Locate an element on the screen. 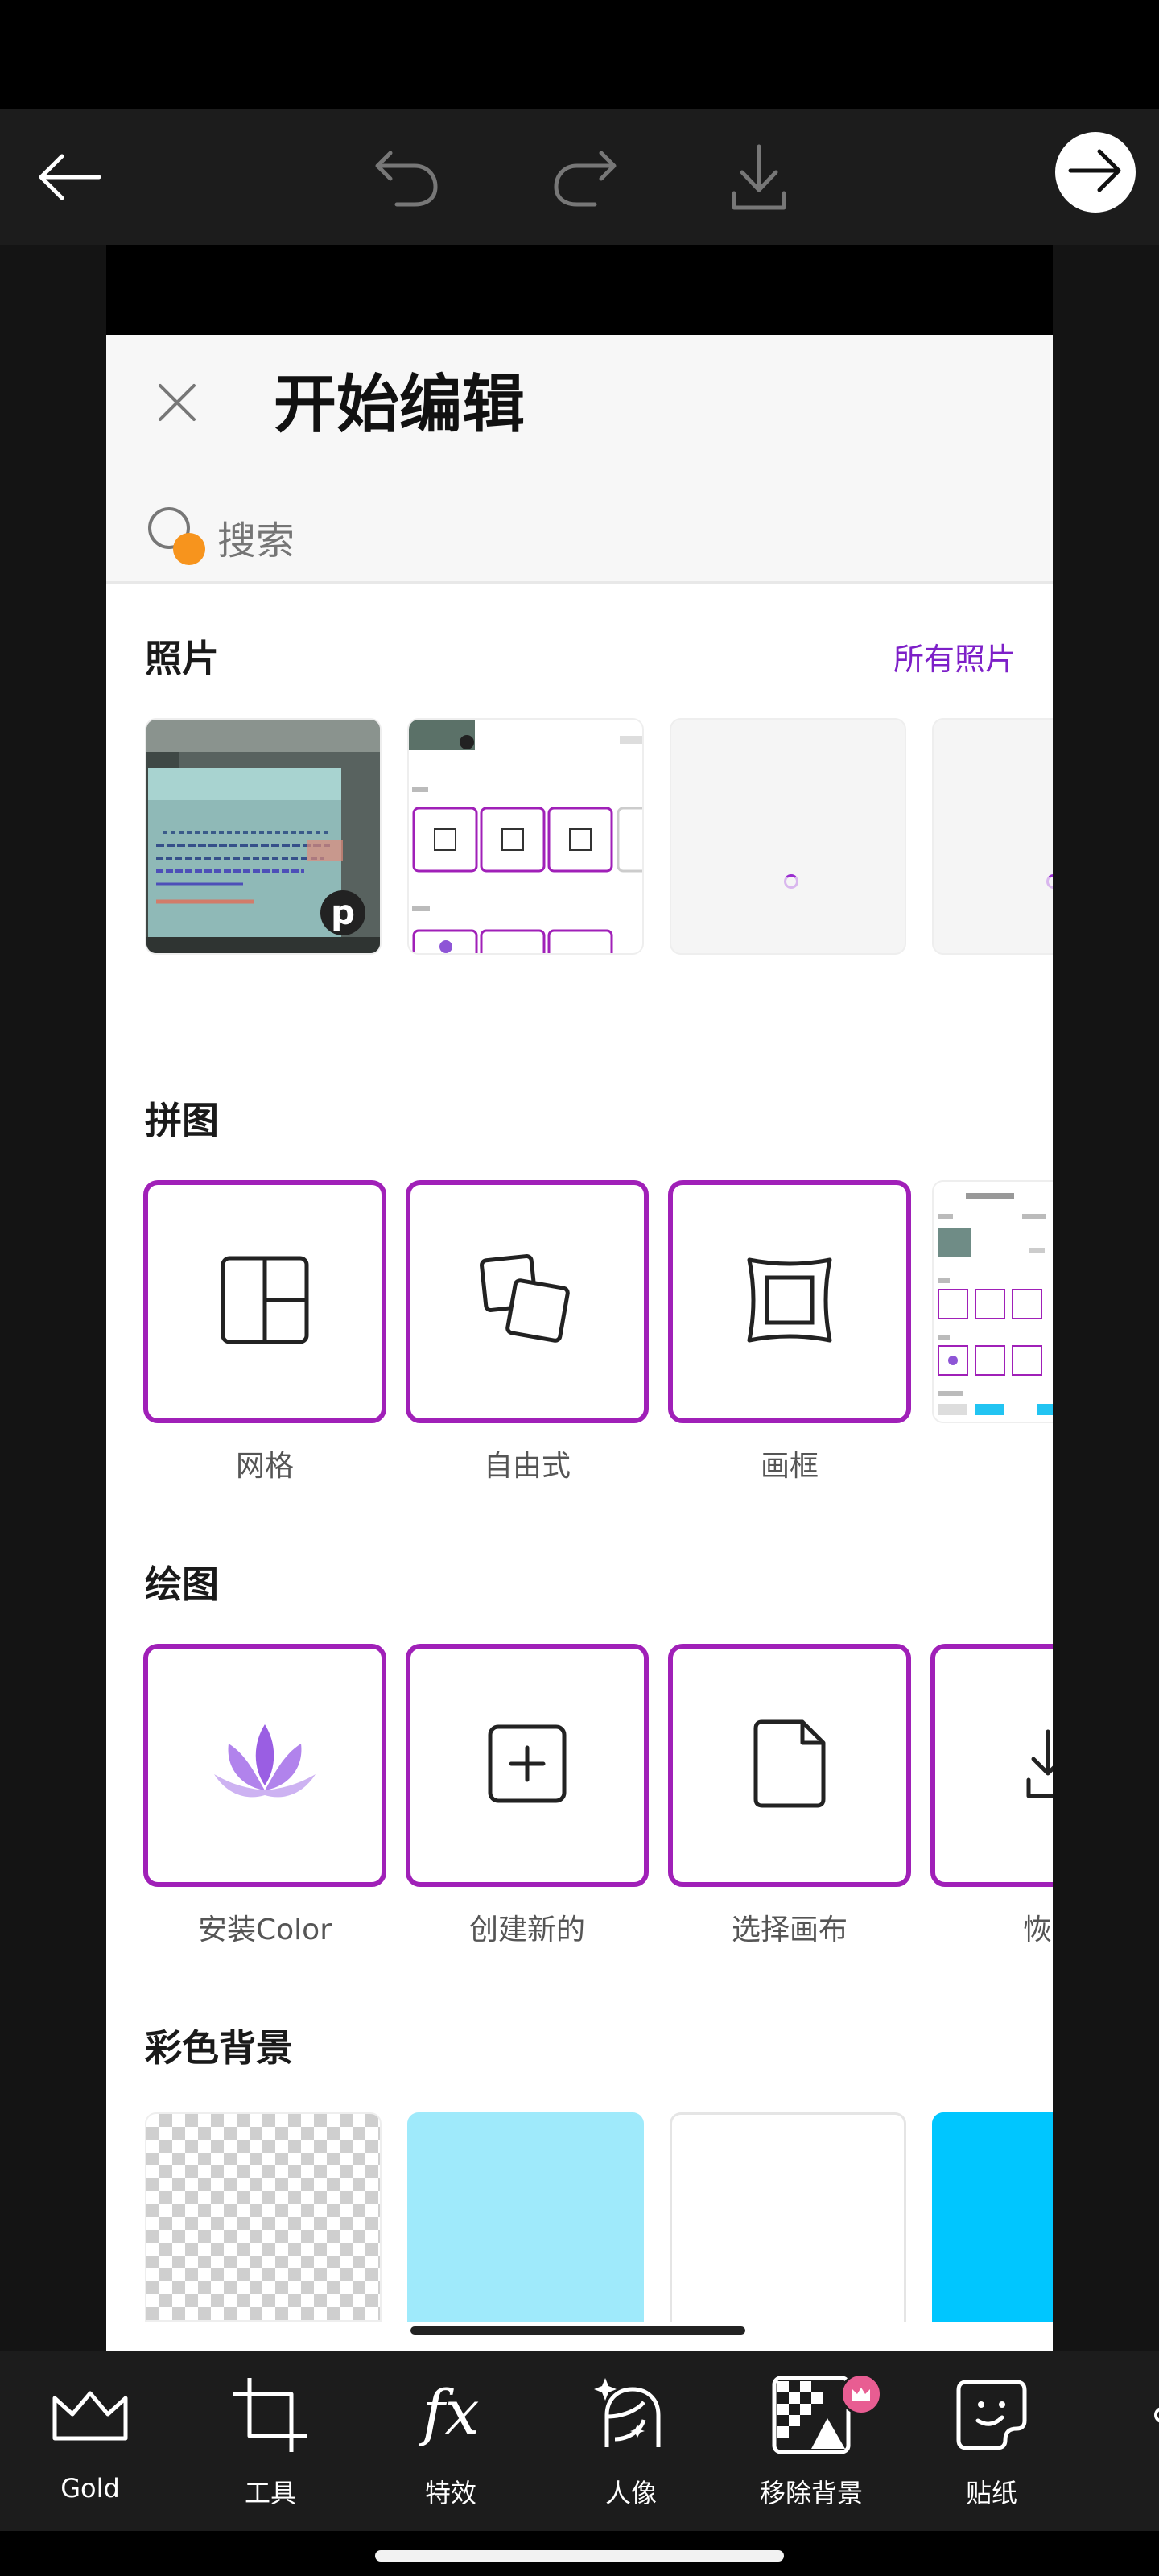 The image size is (1159, 2576). toolbar-gold-label: Gold is located at coordinates (90, 2488).